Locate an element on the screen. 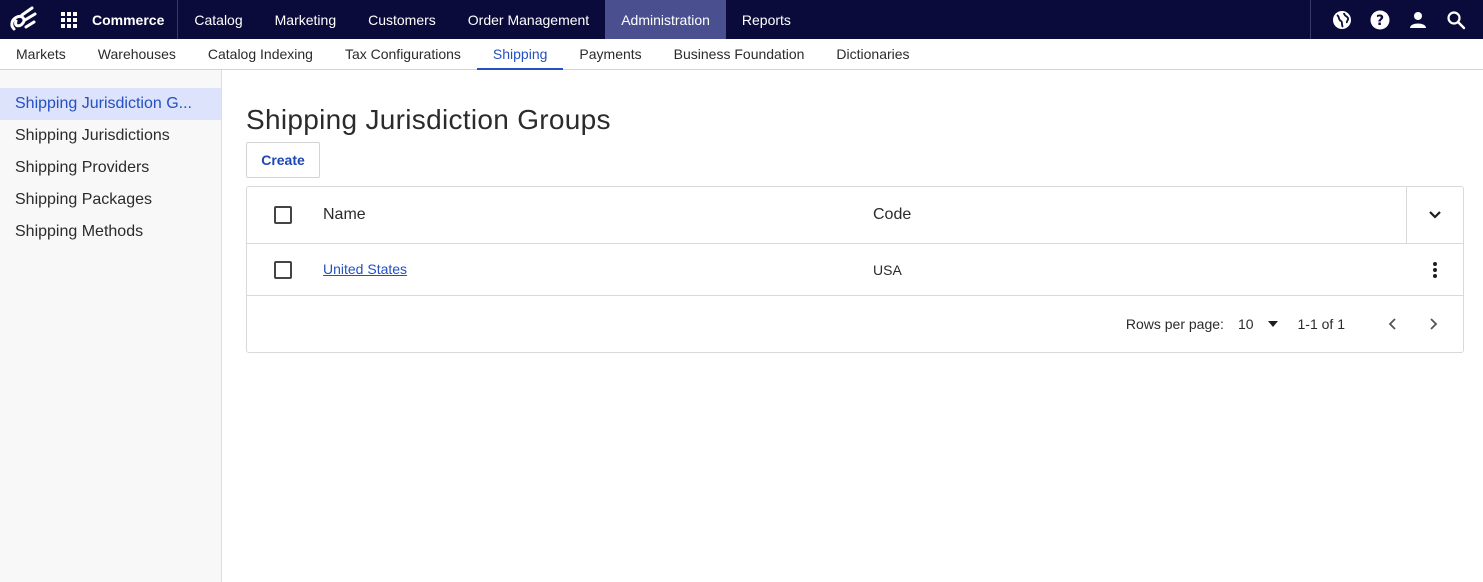 This screenshot has height=582, width=1483. table-header-row: Name Code is located at coordinates (855, 215).